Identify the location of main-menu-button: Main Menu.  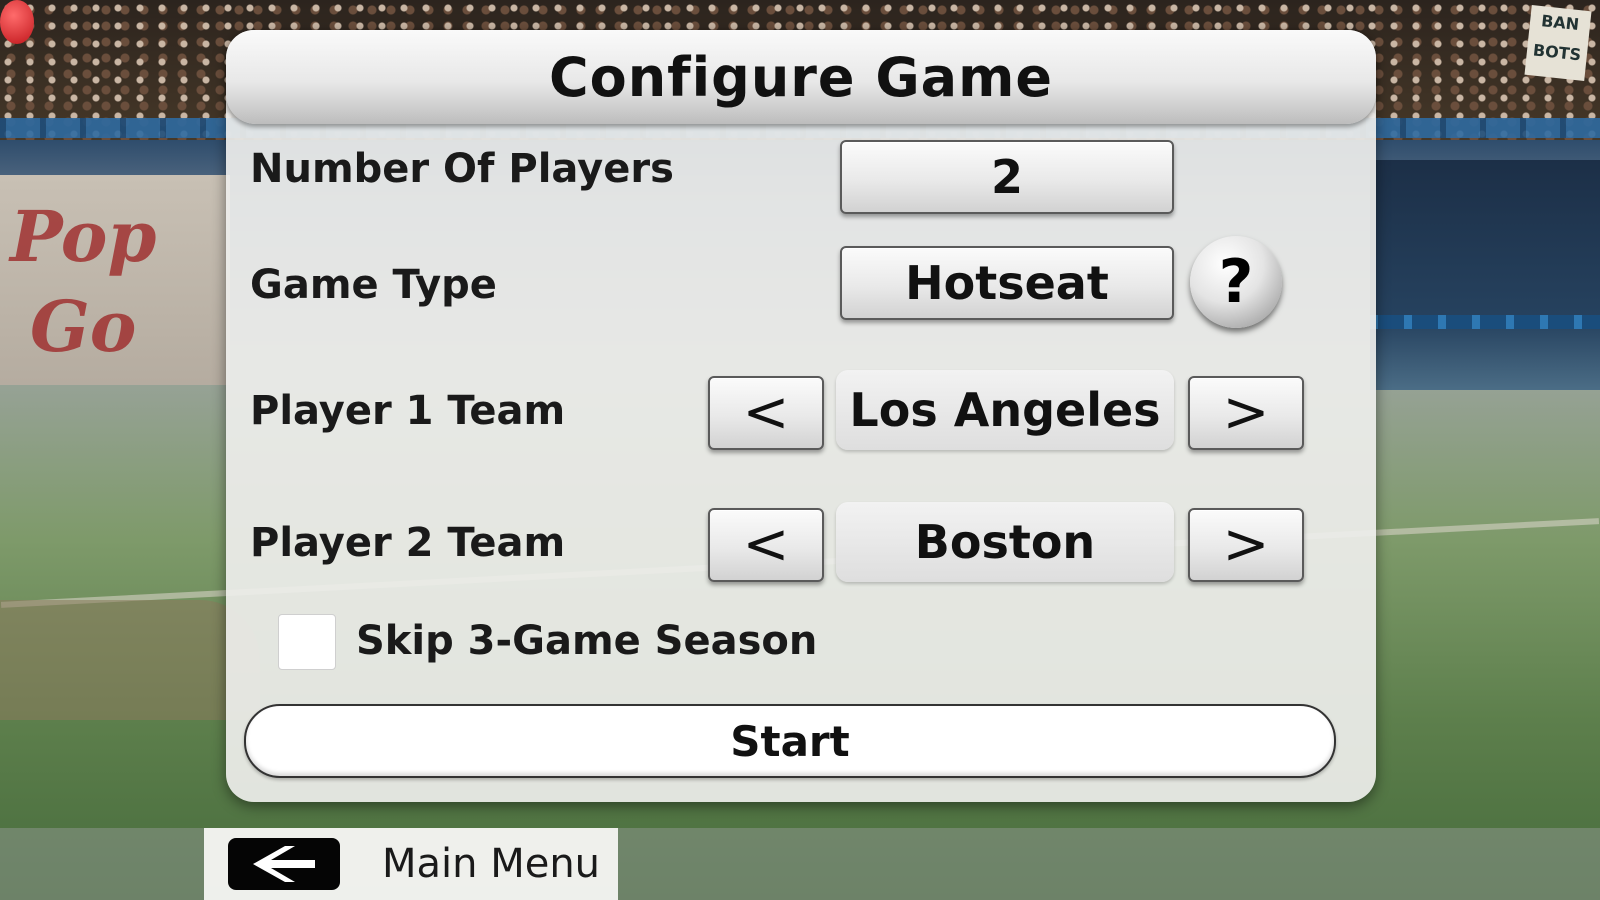
(411, 864).